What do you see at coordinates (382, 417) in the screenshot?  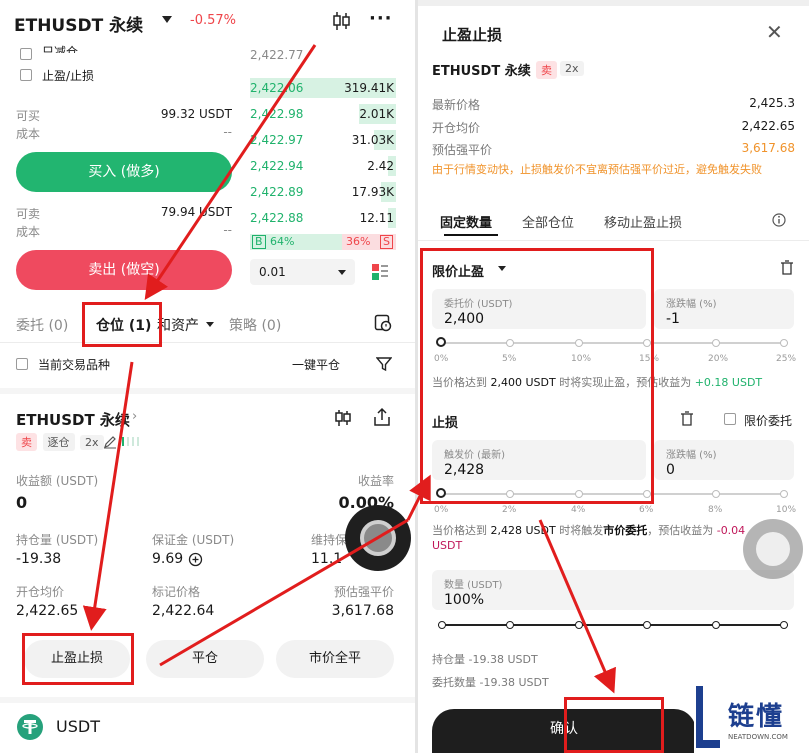 I see `share-icon` at bounding box center [382, 417].